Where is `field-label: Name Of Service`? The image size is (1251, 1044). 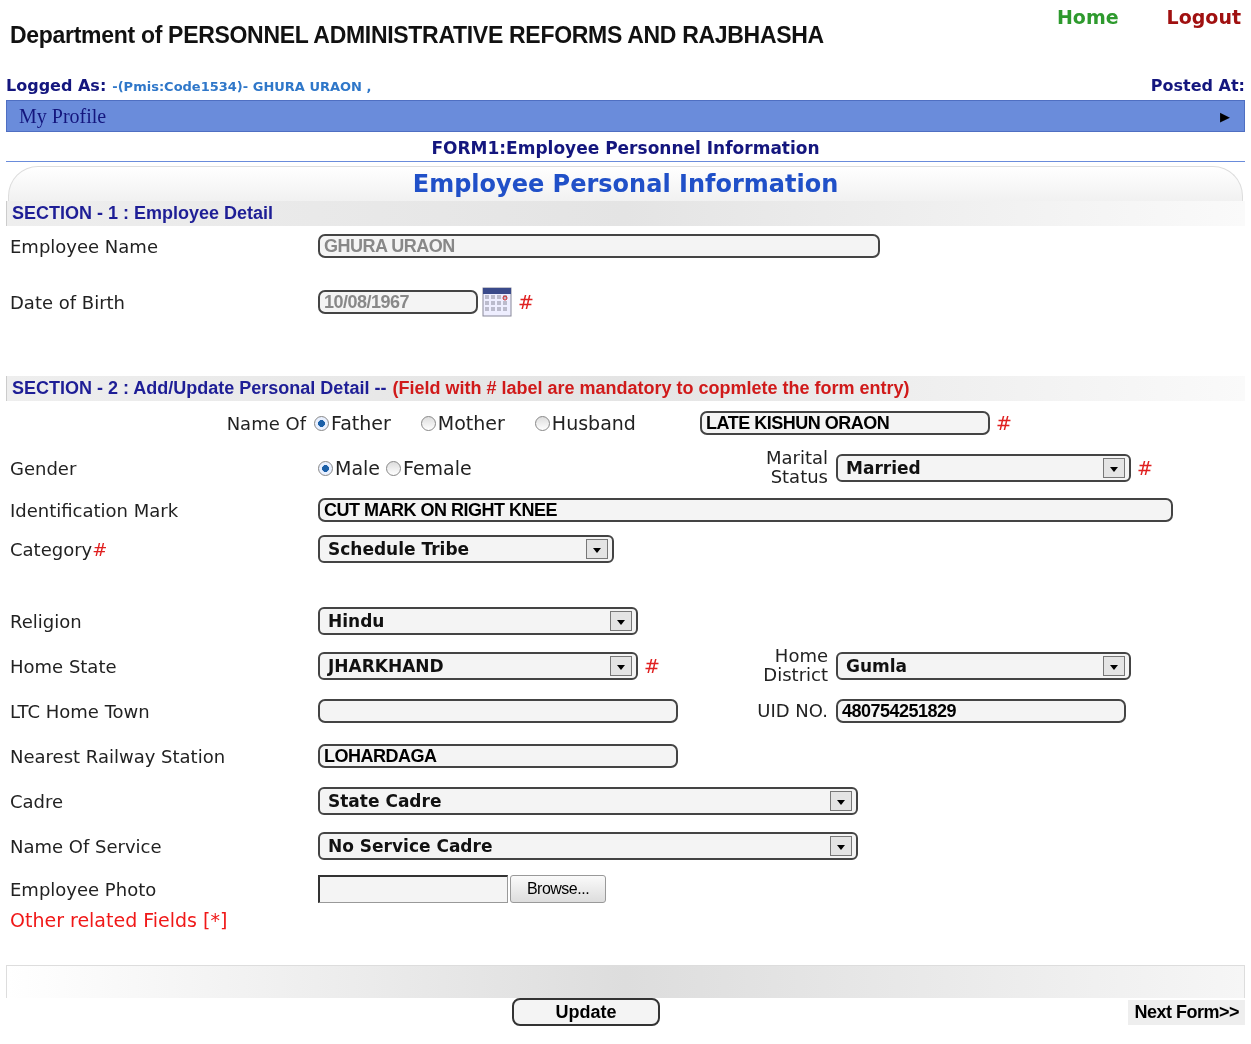
field-label: Name Of Service is located at coordinates (86, 846).